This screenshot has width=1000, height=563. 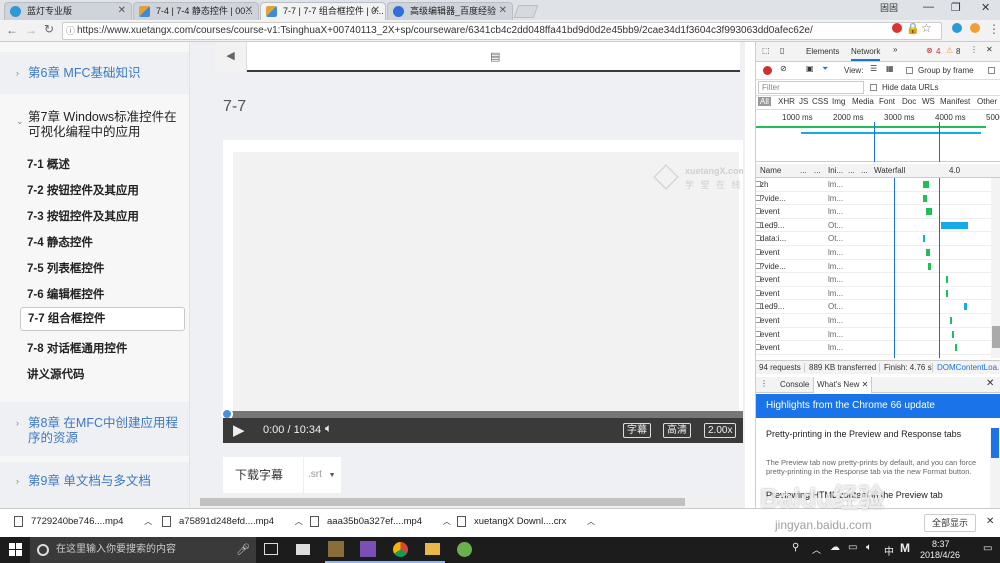 I want to click on section-7-2: 7-2 按钮控件及其应用, so click(x=83, y=190).